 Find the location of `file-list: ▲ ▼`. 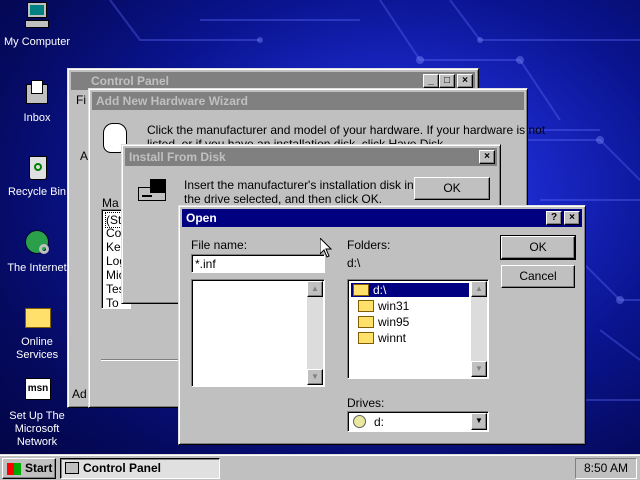

file-list: ▲ ▼ is located at coordinates (258, 333).